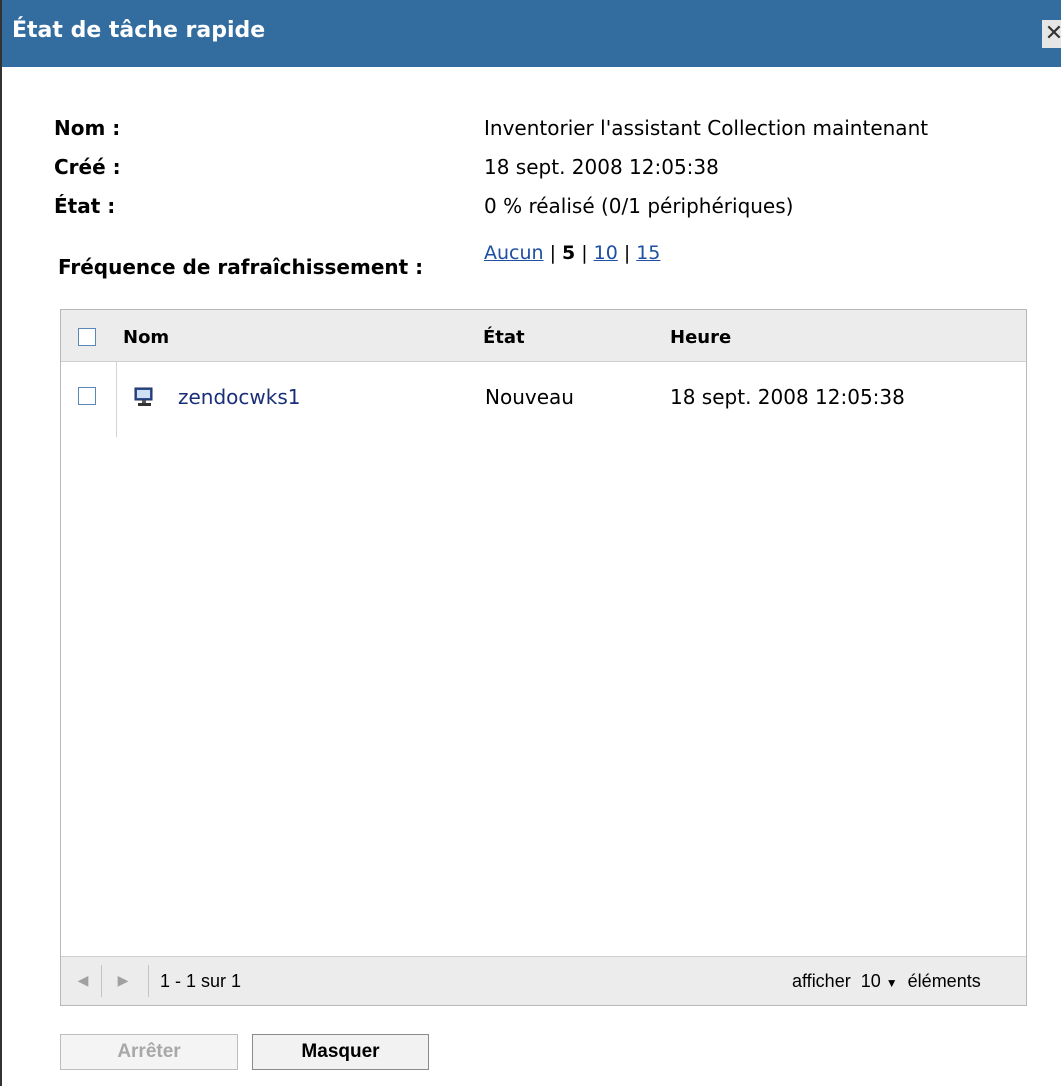 This screenshot has height=1086, width=1061. What do you see at coordinates (85, 206) in the screenshot?
I see `state-label: État :` at bounding box center [85, 206].